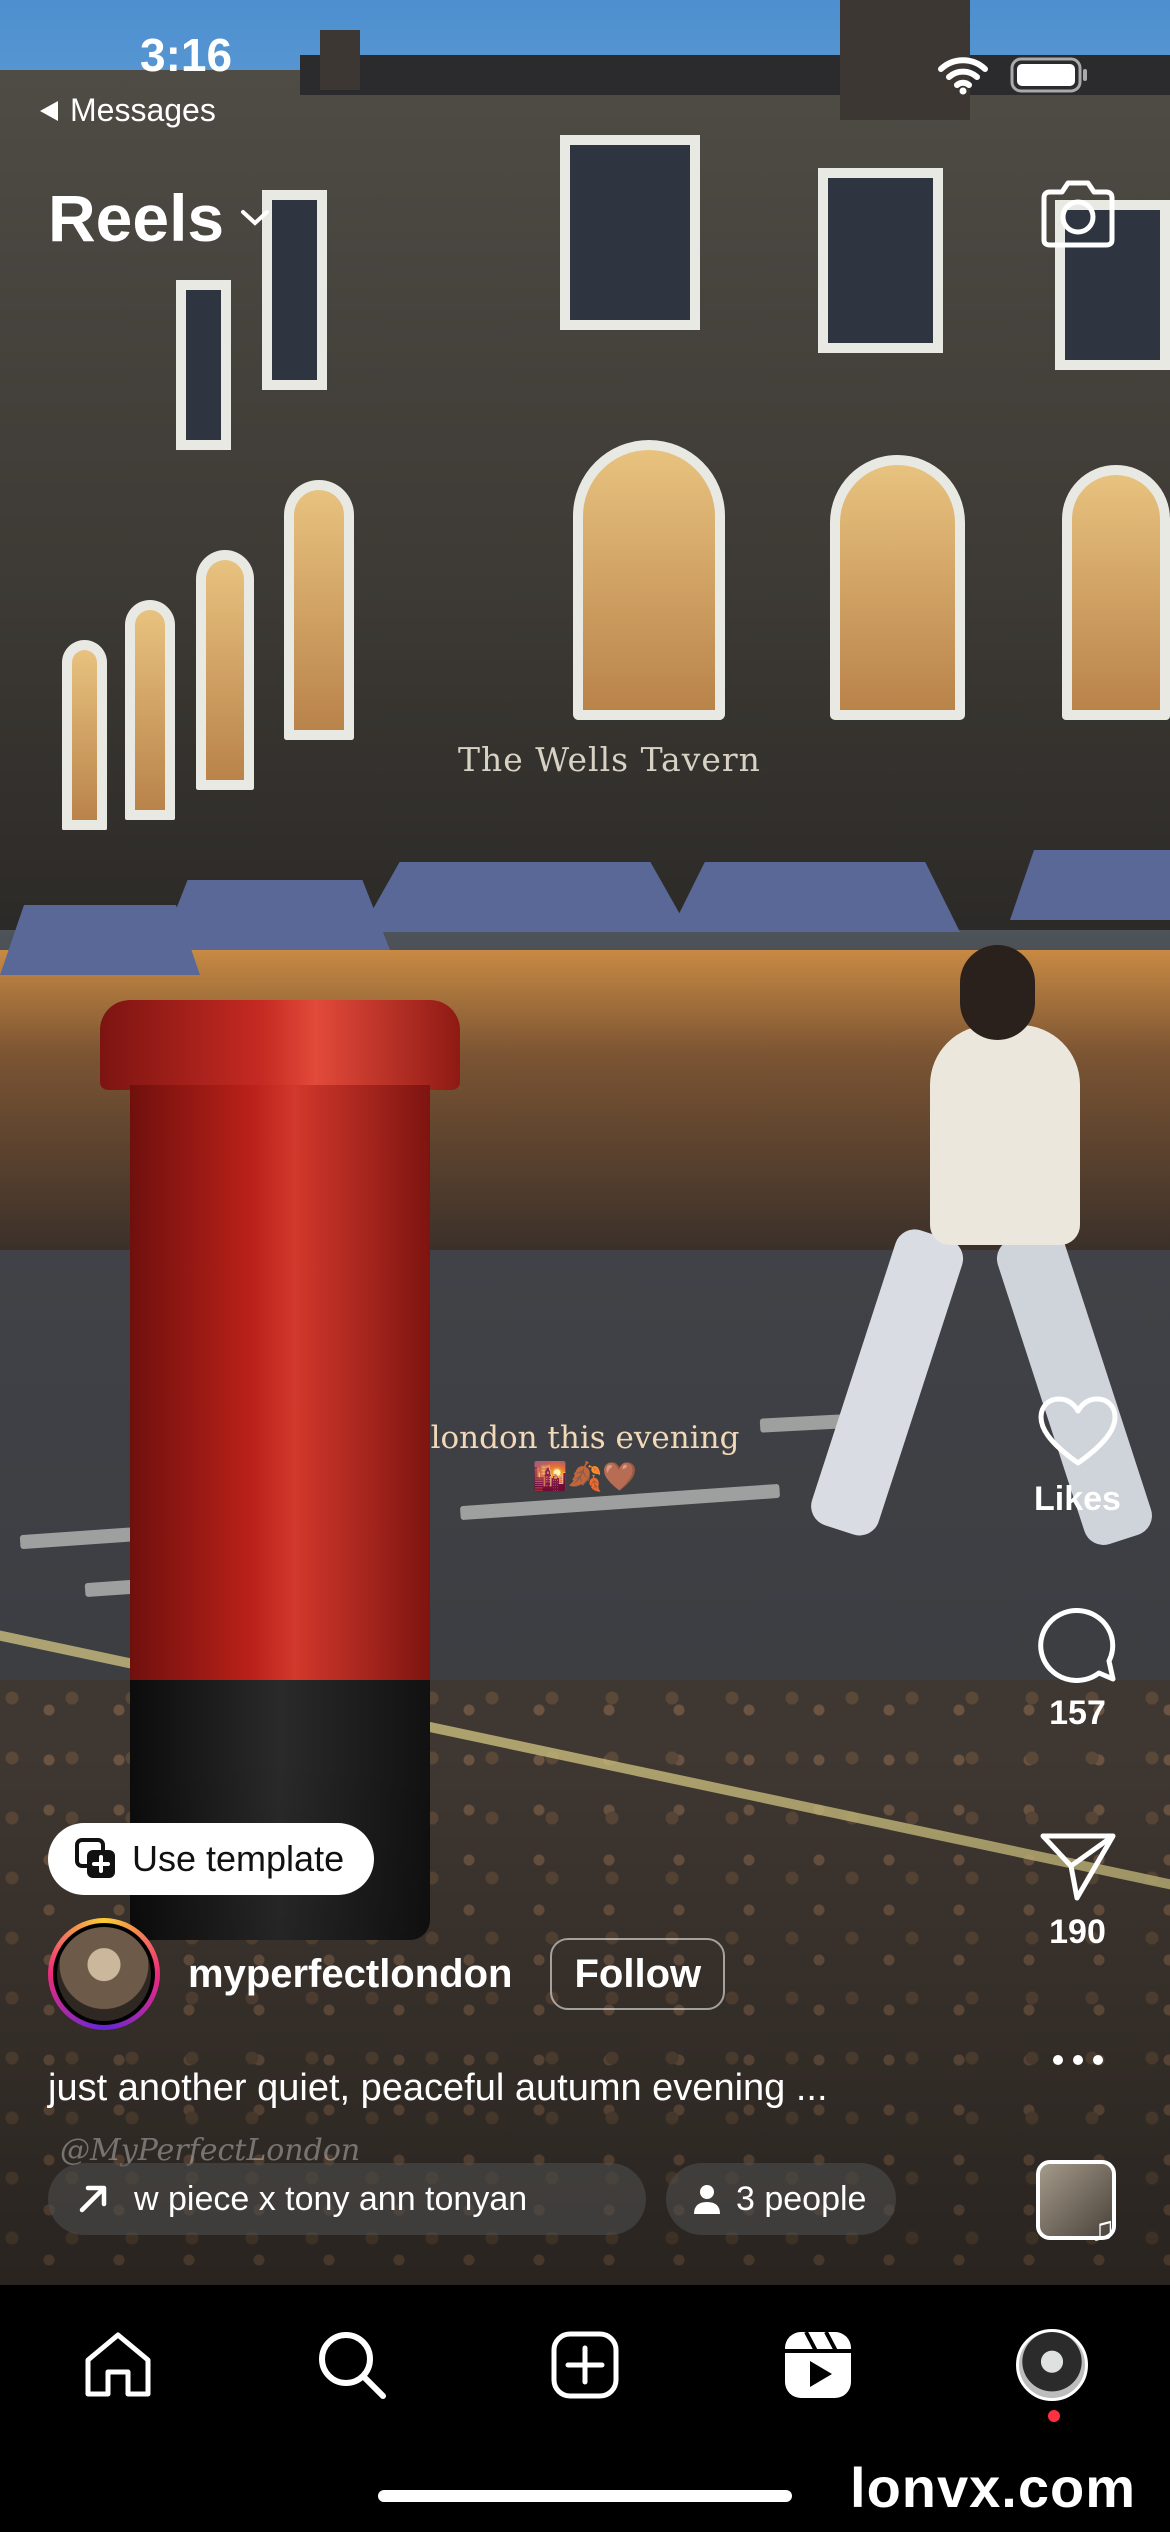  I want to click on send-icon, so click(1078, 1866).